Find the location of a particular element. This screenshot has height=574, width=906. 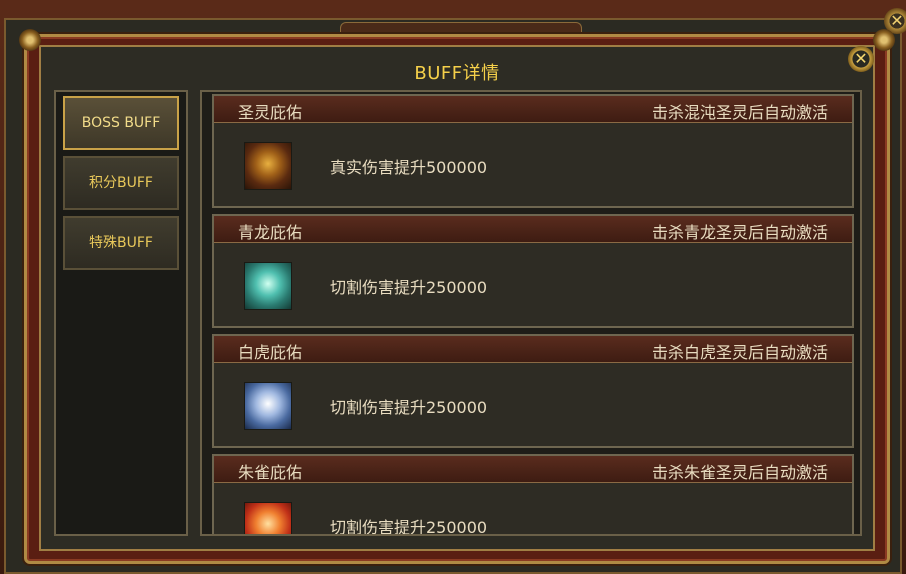

buff-card-header: 青龙庇佑 击杀青龙圣灵后自动激活 is located at coordinates (533, 229).